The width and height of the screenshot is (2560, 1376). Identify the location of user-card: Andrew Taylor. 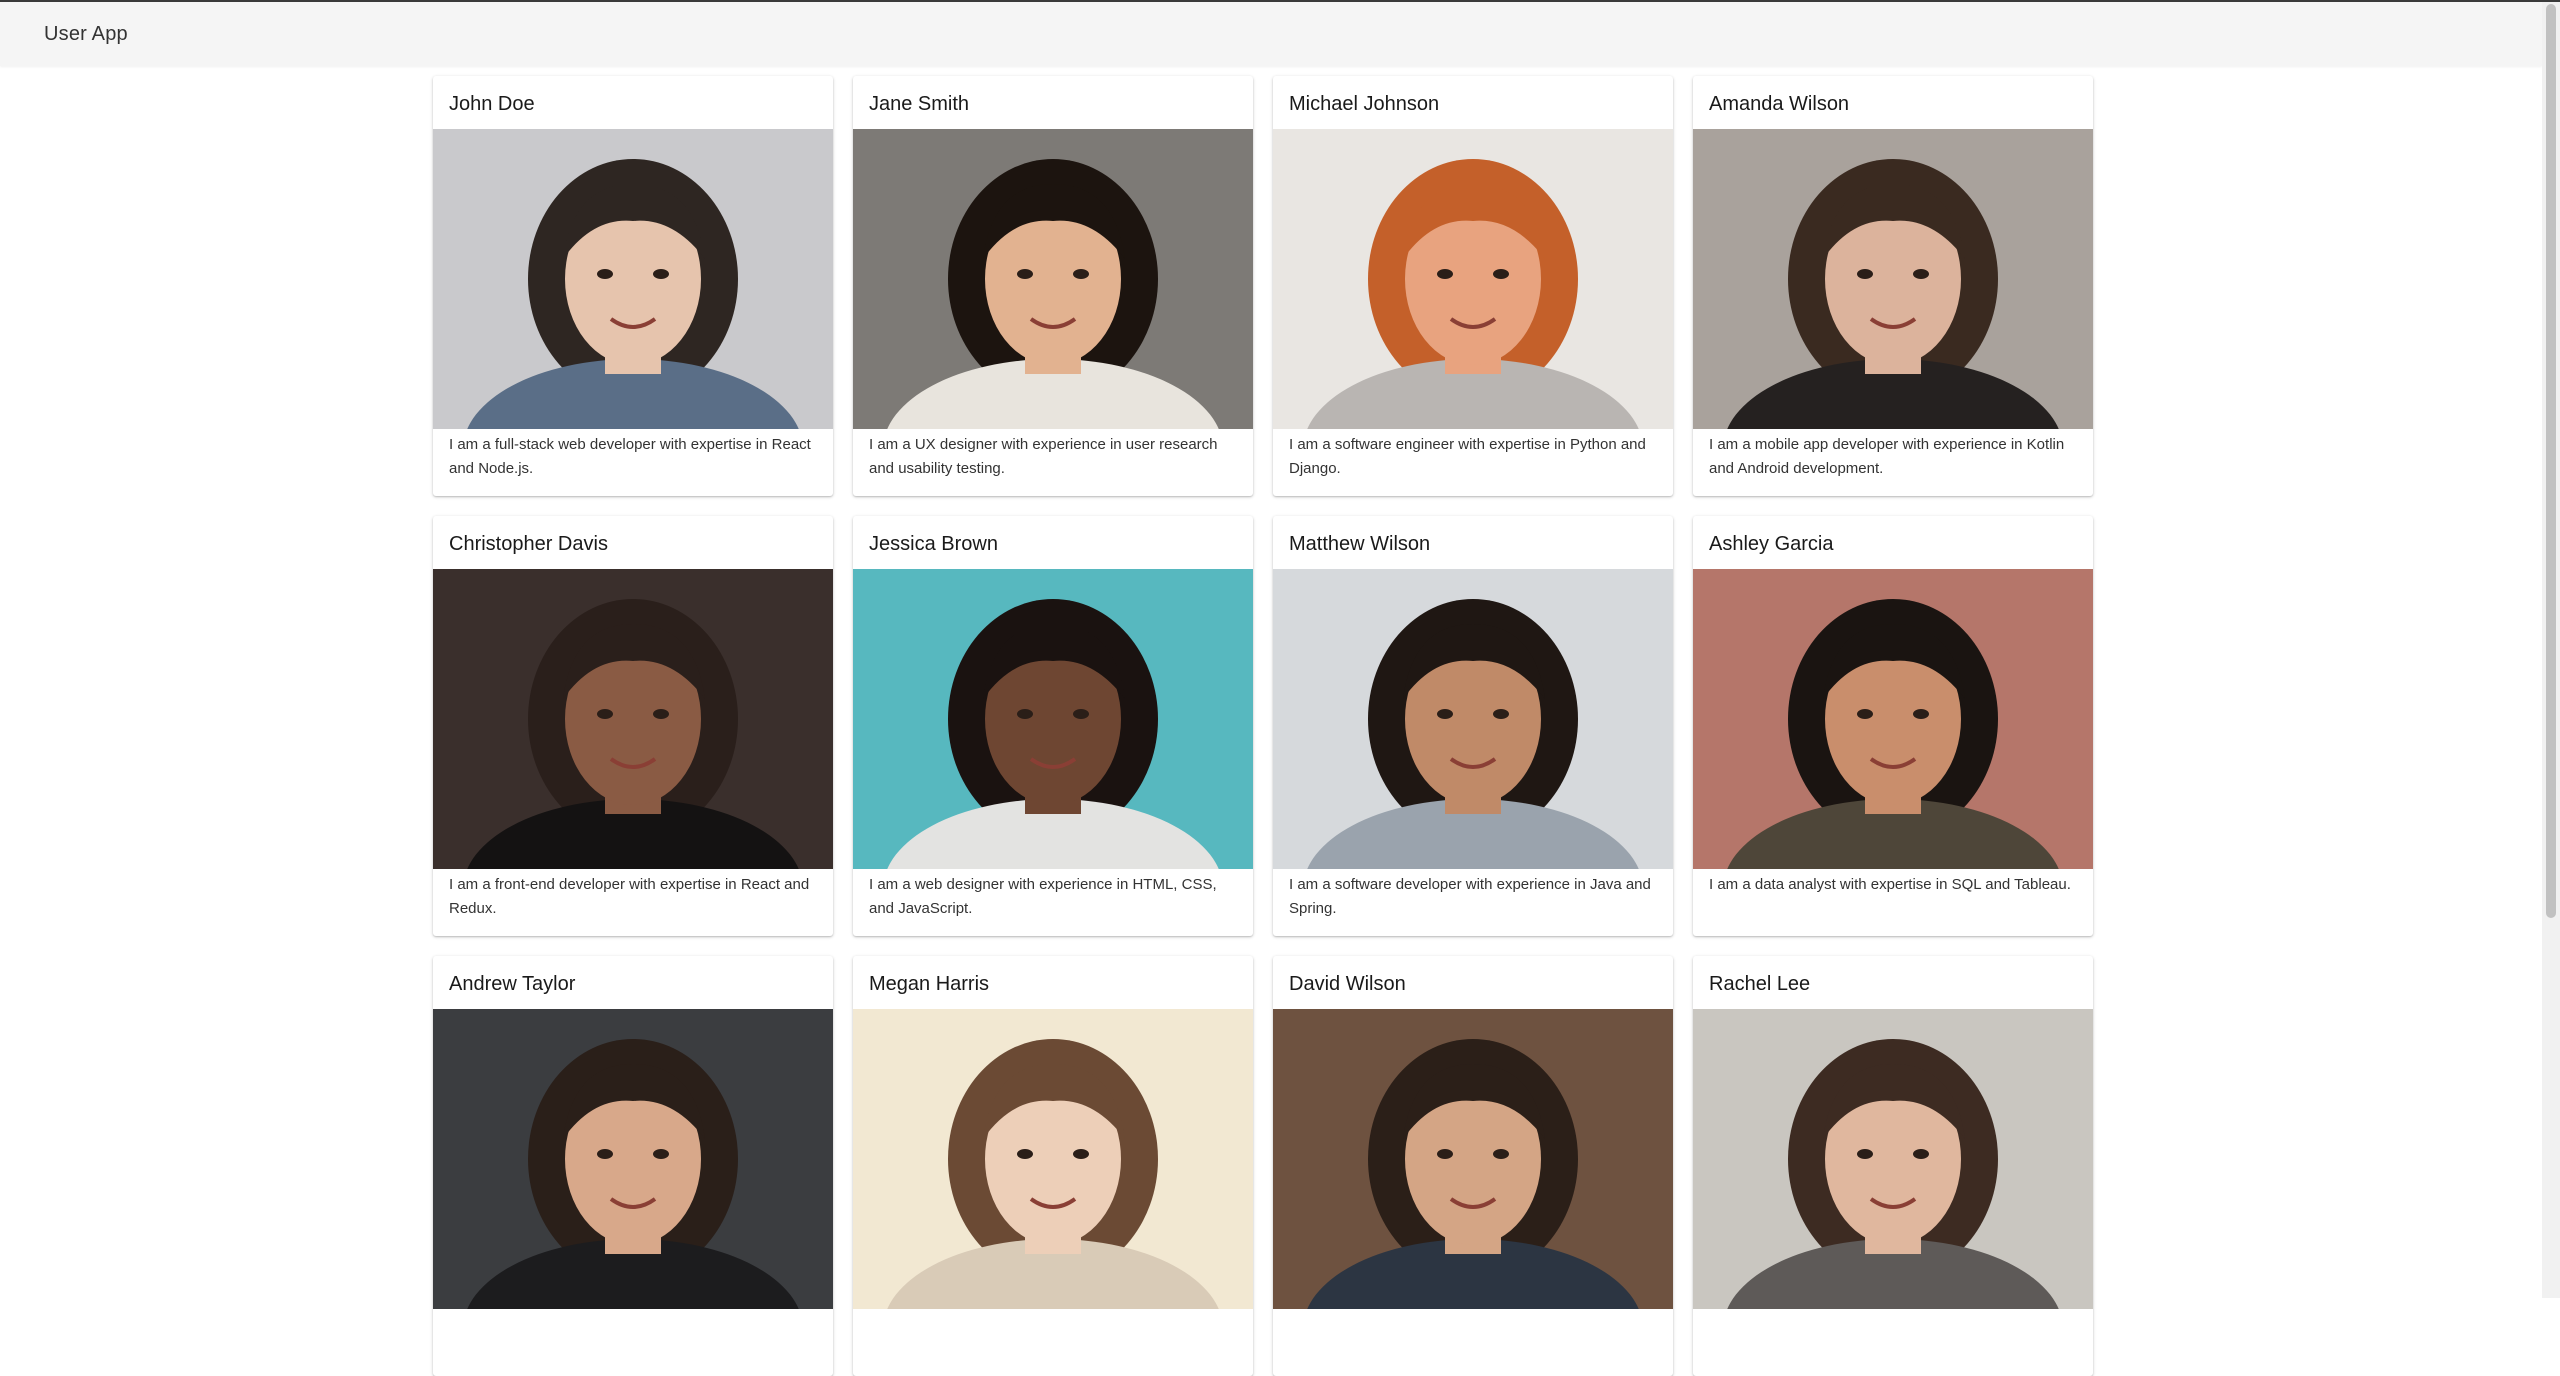
(633, 1166).